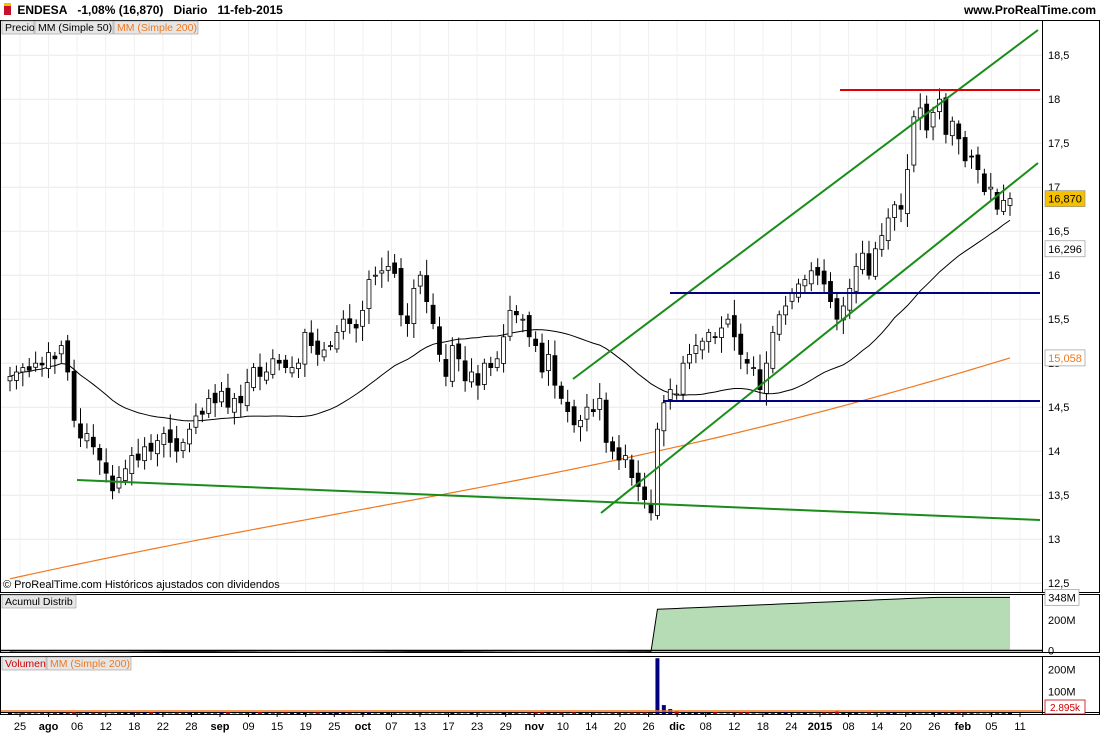  What do you see at coordinates (1058, 320) in the screenshot?
I see `price-tick-label: 15,5` at bounding box center [1058, 320].